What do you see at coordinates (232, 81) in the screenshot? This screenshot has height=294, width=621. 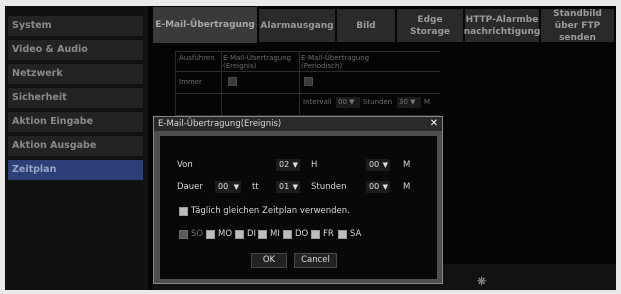 I see `event-checkbox` at bounding box center [232, 81].